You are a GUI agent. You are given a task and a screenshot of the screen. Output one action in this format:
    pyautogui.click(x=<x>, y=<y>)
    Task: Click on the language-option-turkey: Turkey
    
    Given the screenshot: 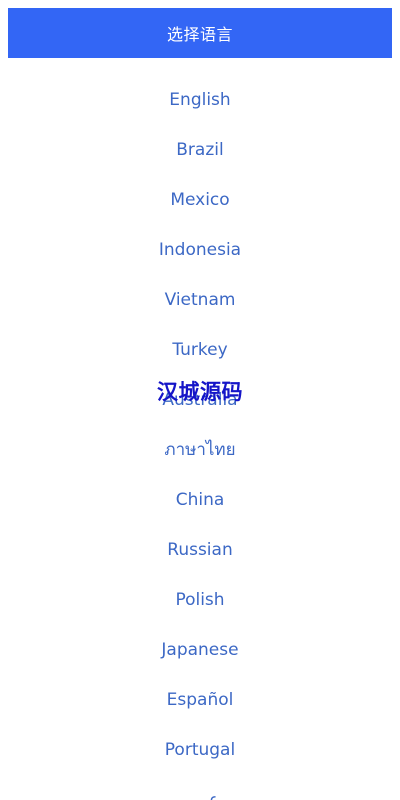 What is the action you would take?
    pyautogui.click(x=200, y=350)
    